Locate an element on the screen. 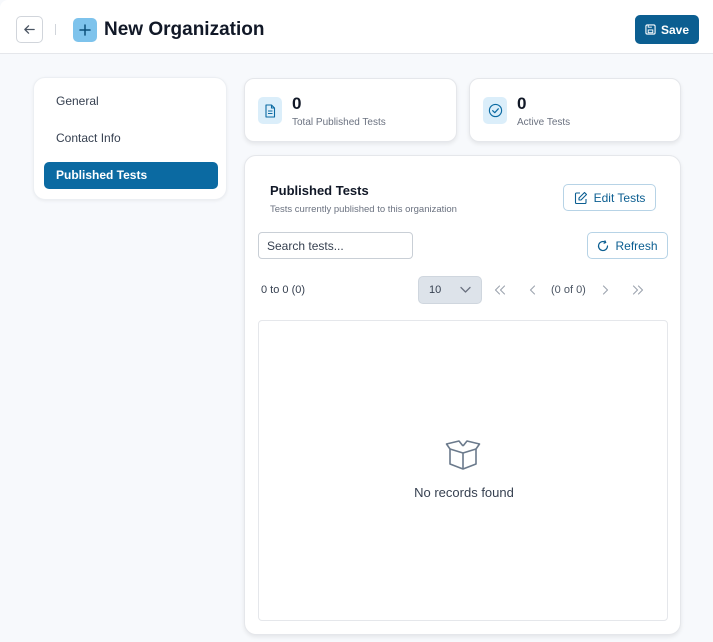  chevrons-right-icon is located at coordinates (638, 290).